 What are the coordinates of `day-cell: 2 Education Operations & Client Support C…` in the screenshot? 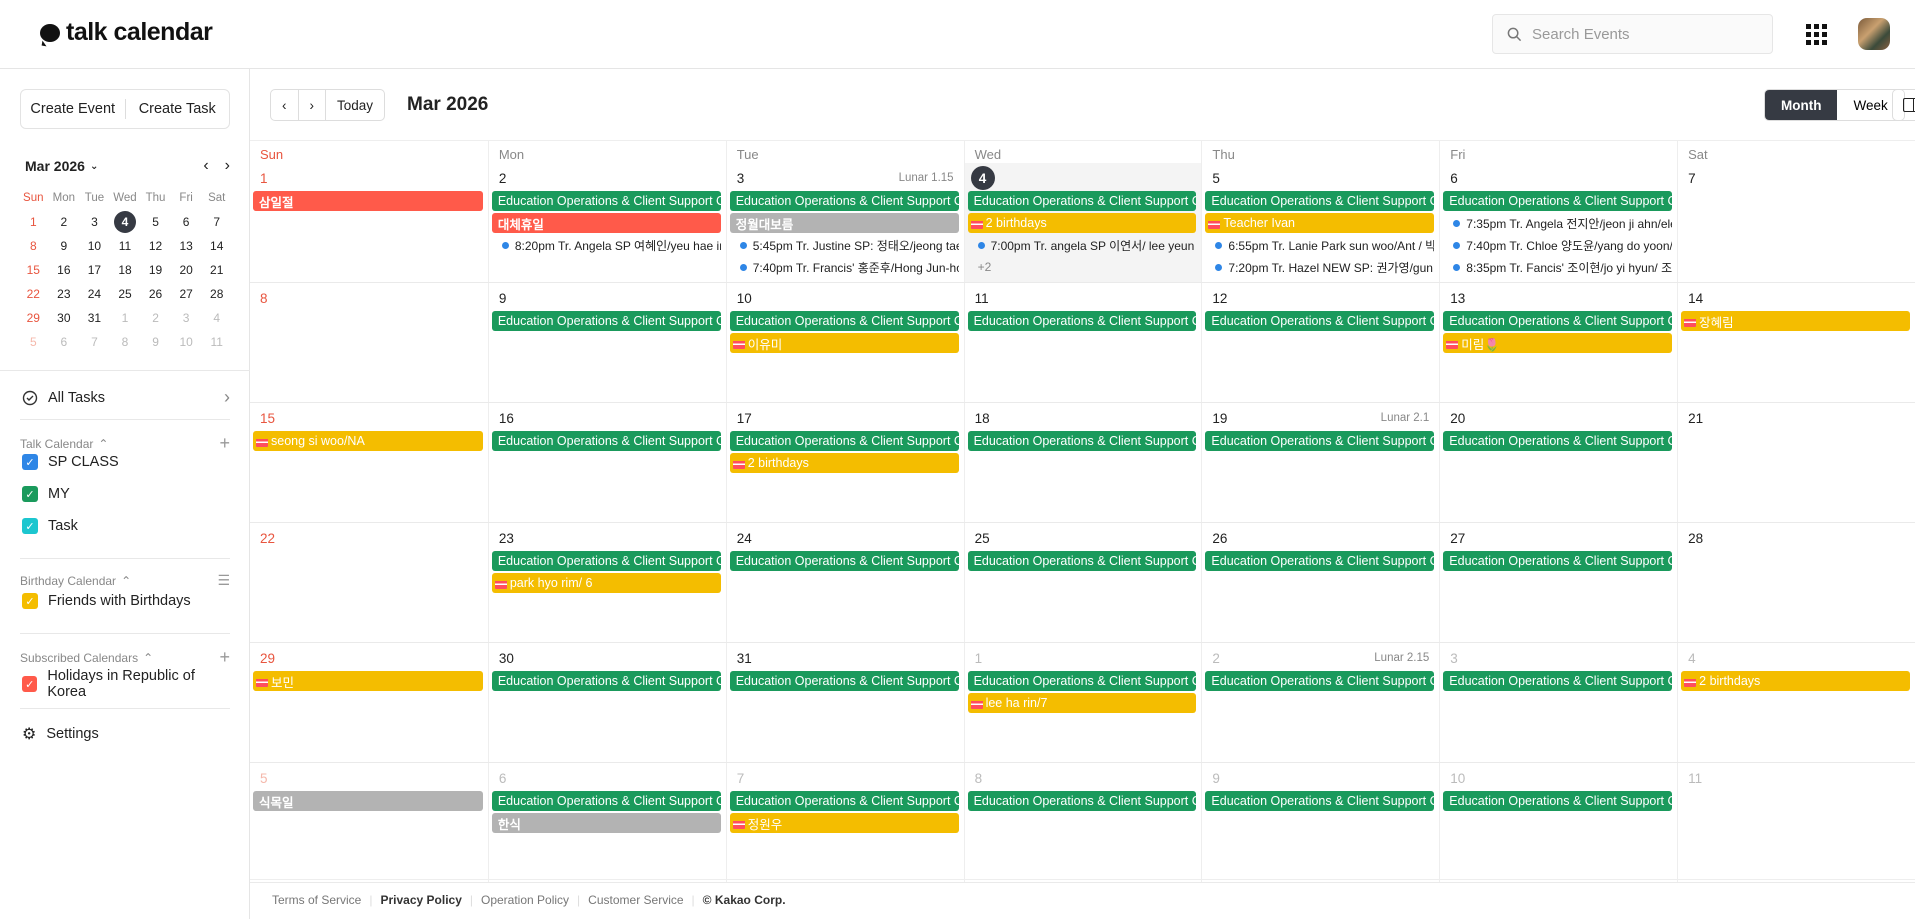 It's located at (606, 222).